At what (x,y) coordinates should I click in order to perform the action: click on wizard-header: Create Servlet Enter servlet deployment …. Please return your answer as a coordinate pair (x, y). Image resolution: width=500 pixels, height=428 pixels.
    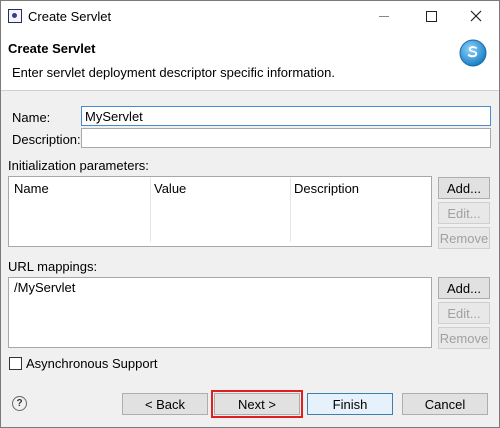
    Looking at the image, I should click on (250, 61).